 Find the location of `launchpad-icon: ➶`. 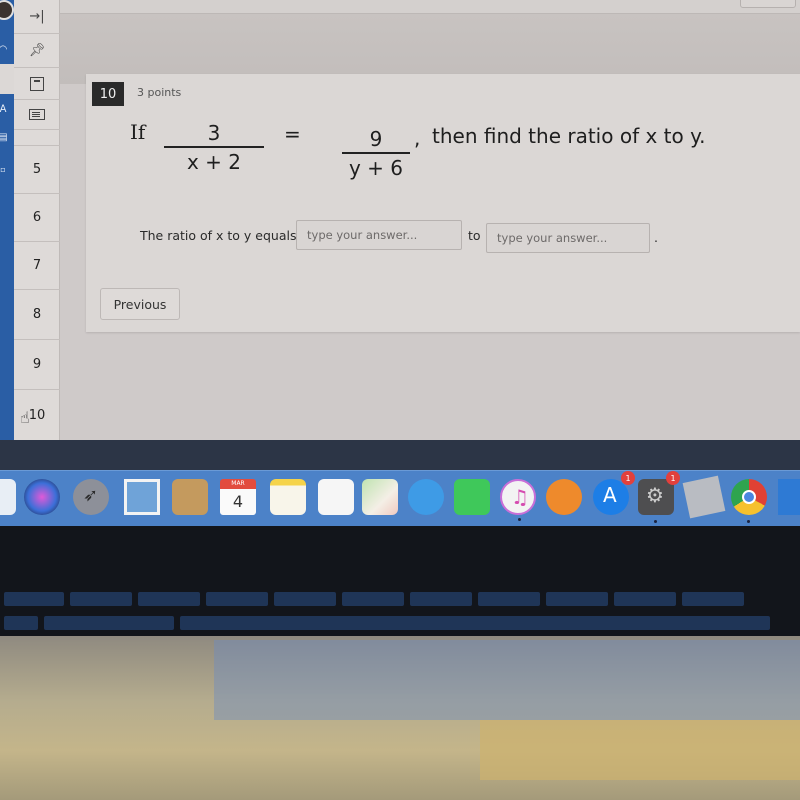

launchpad-icon: ➶ is located at coordinates (91, 497).